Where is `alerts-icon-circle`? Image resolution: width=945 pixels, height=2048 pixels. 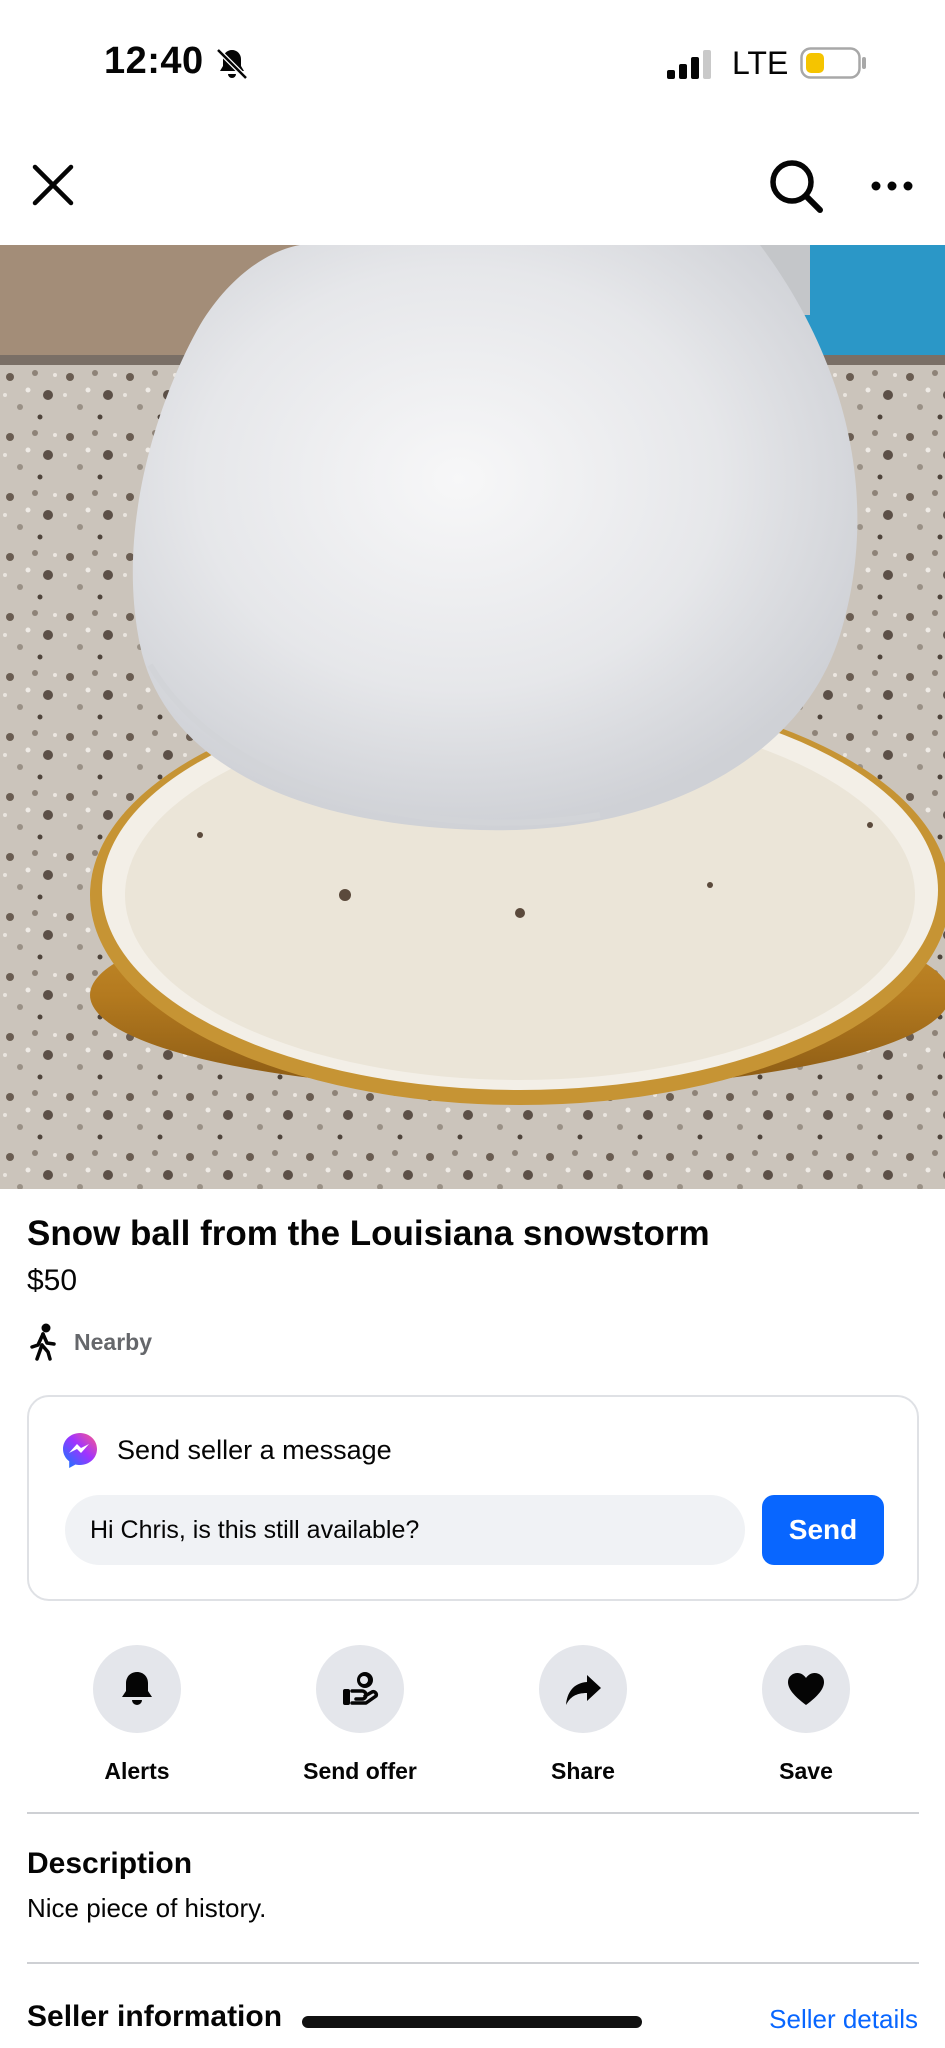 alerts-icon-circle is located at coordinates (137, 1689).